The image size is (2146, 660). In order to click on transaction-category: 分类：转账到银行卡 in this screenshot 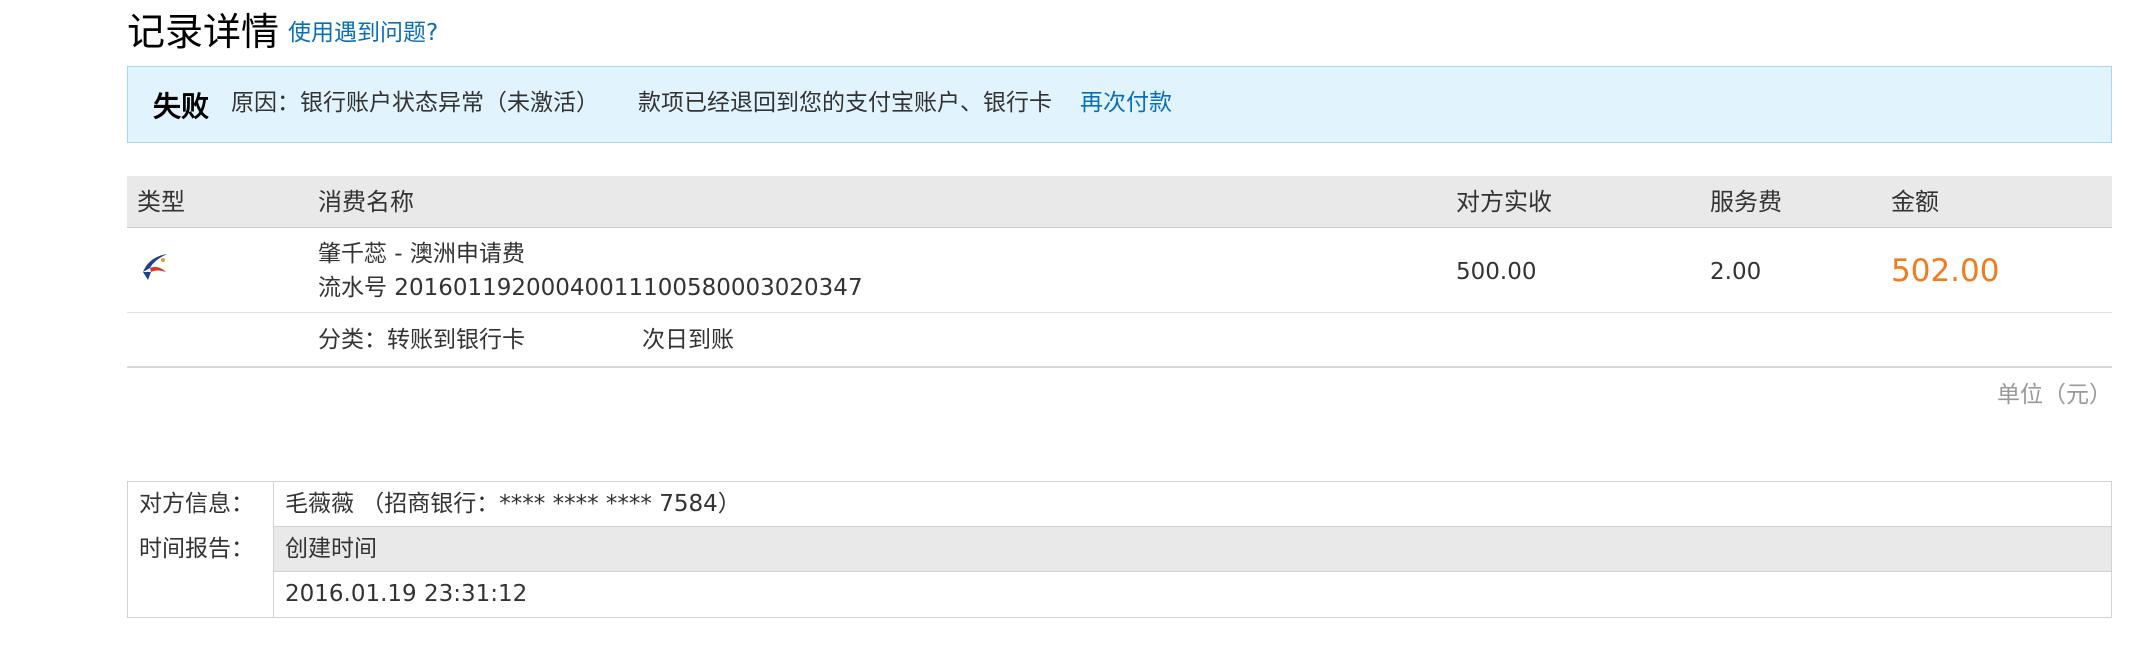, I will do `click(421, 340)`.